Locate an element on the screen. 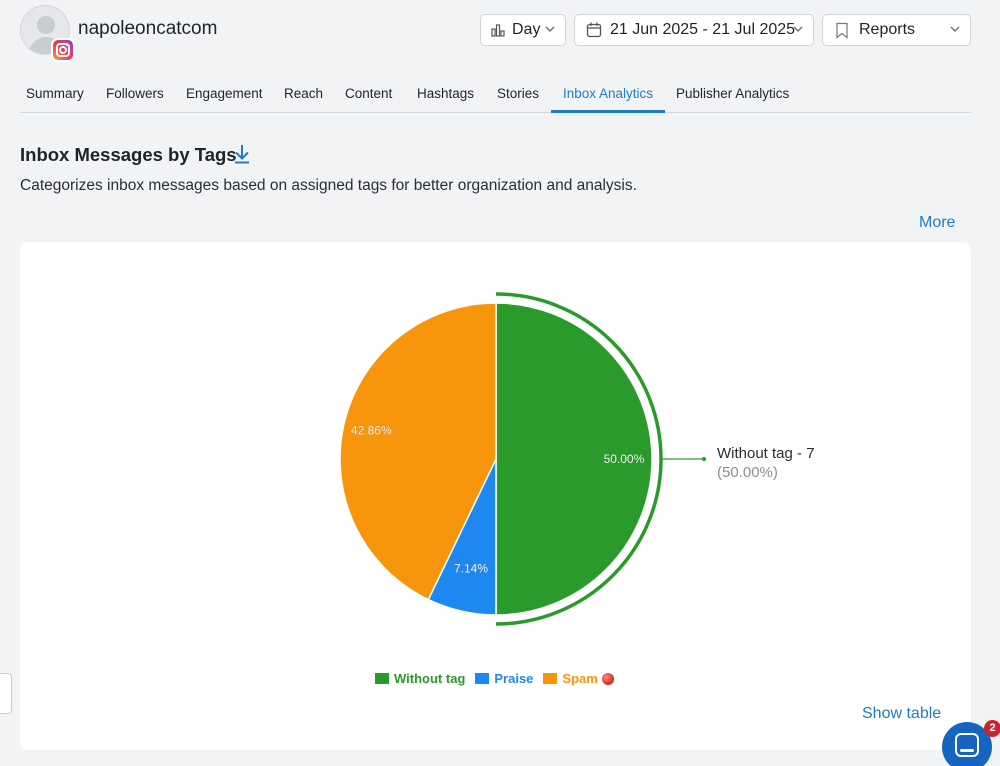  tab-publisher-analytics: Publisher Analytics is located at coordinates (732, 93).